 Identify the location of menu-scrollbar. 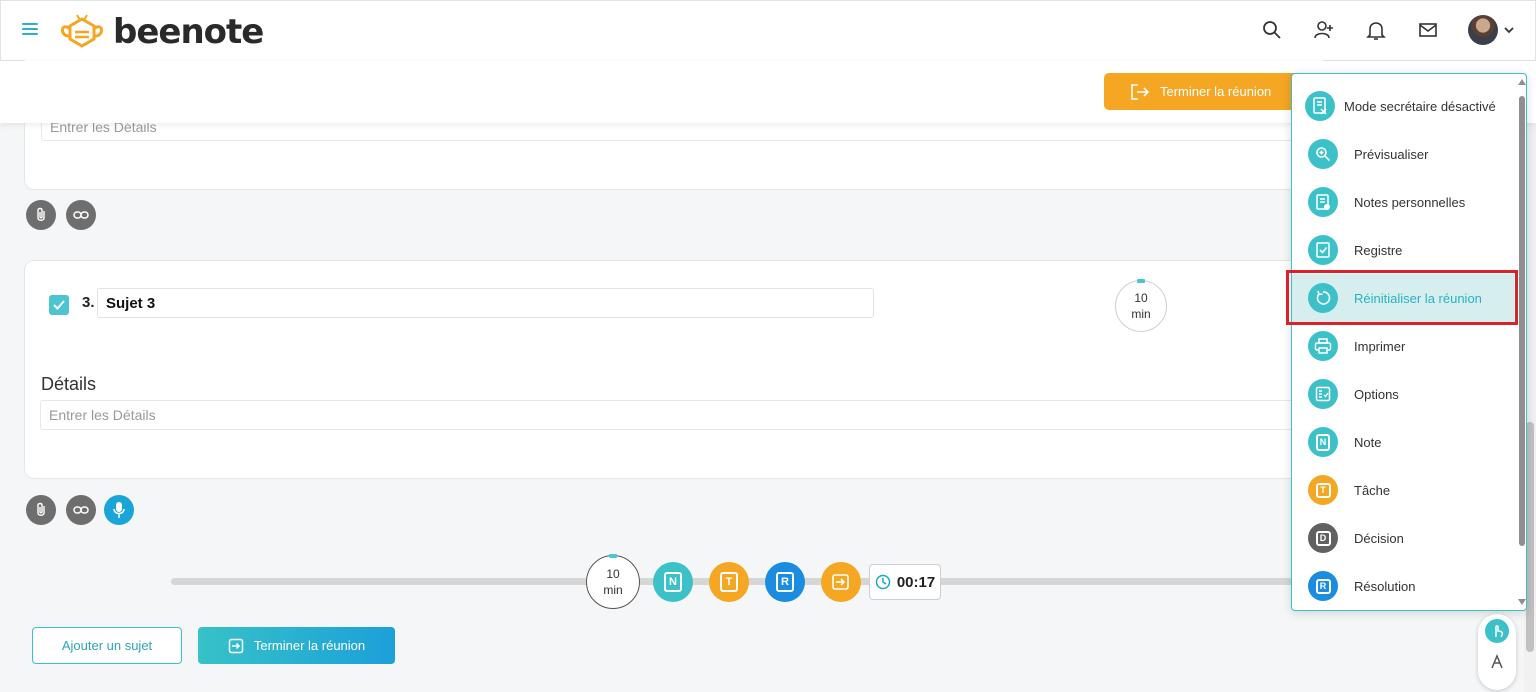
(1521, 342).